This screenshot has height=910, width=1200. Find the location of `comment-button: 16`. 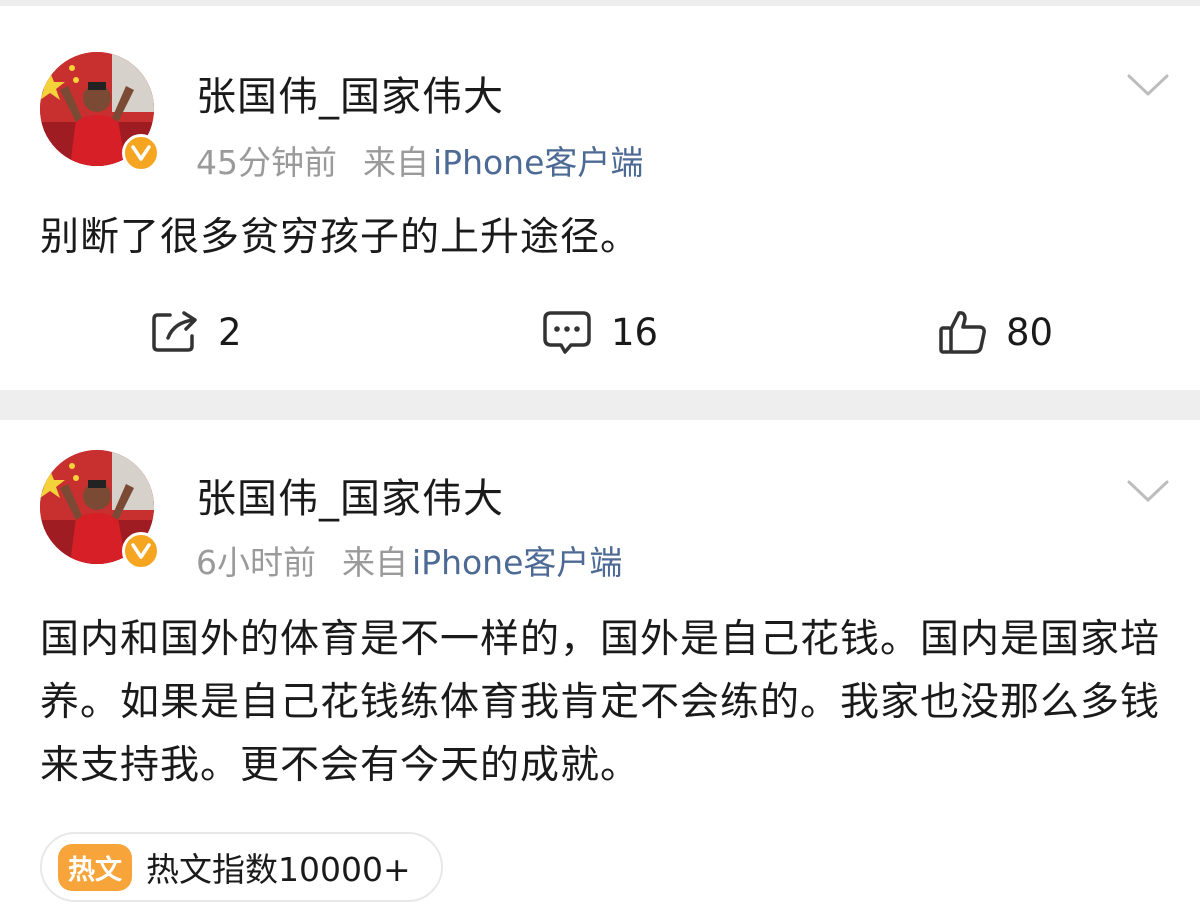

comment-button: 16 is located at coordinates (599, 332).